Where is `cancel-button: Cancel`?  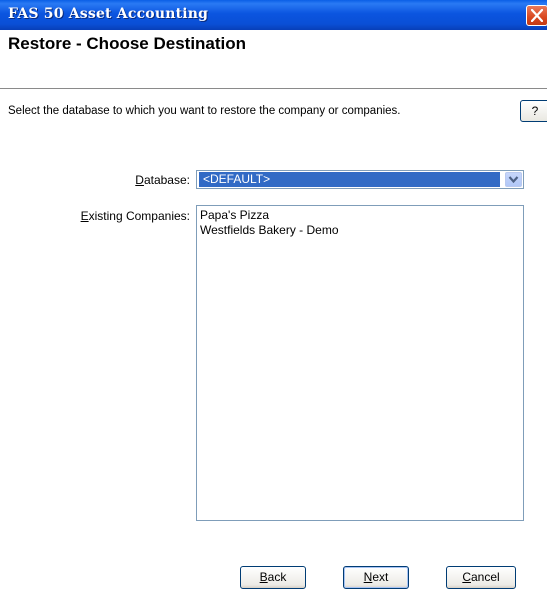 cancel-button: Cancel is located at coordinates (481, 577).